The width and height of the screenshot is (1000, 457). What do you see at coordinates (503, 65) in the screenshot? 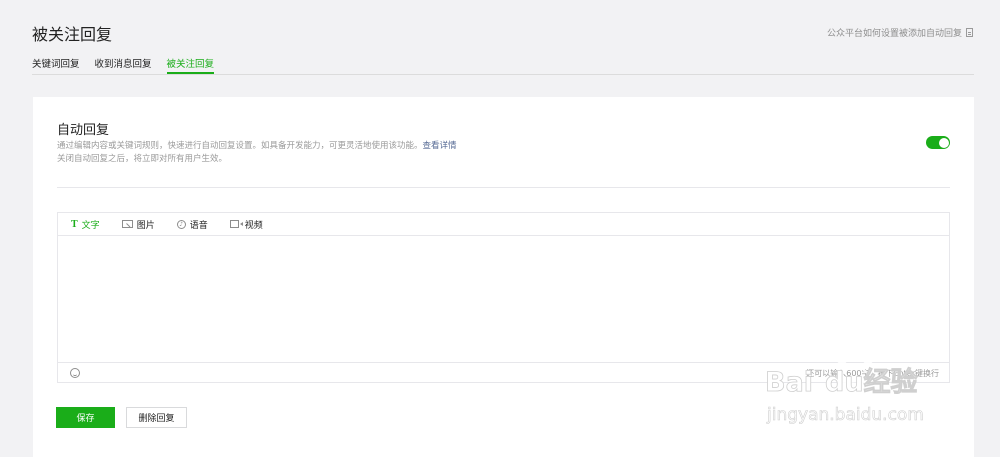
I see `reply-type-tabs: 关键词回复 收到消息回复 被关注回复` at bounding box center [503, 65].